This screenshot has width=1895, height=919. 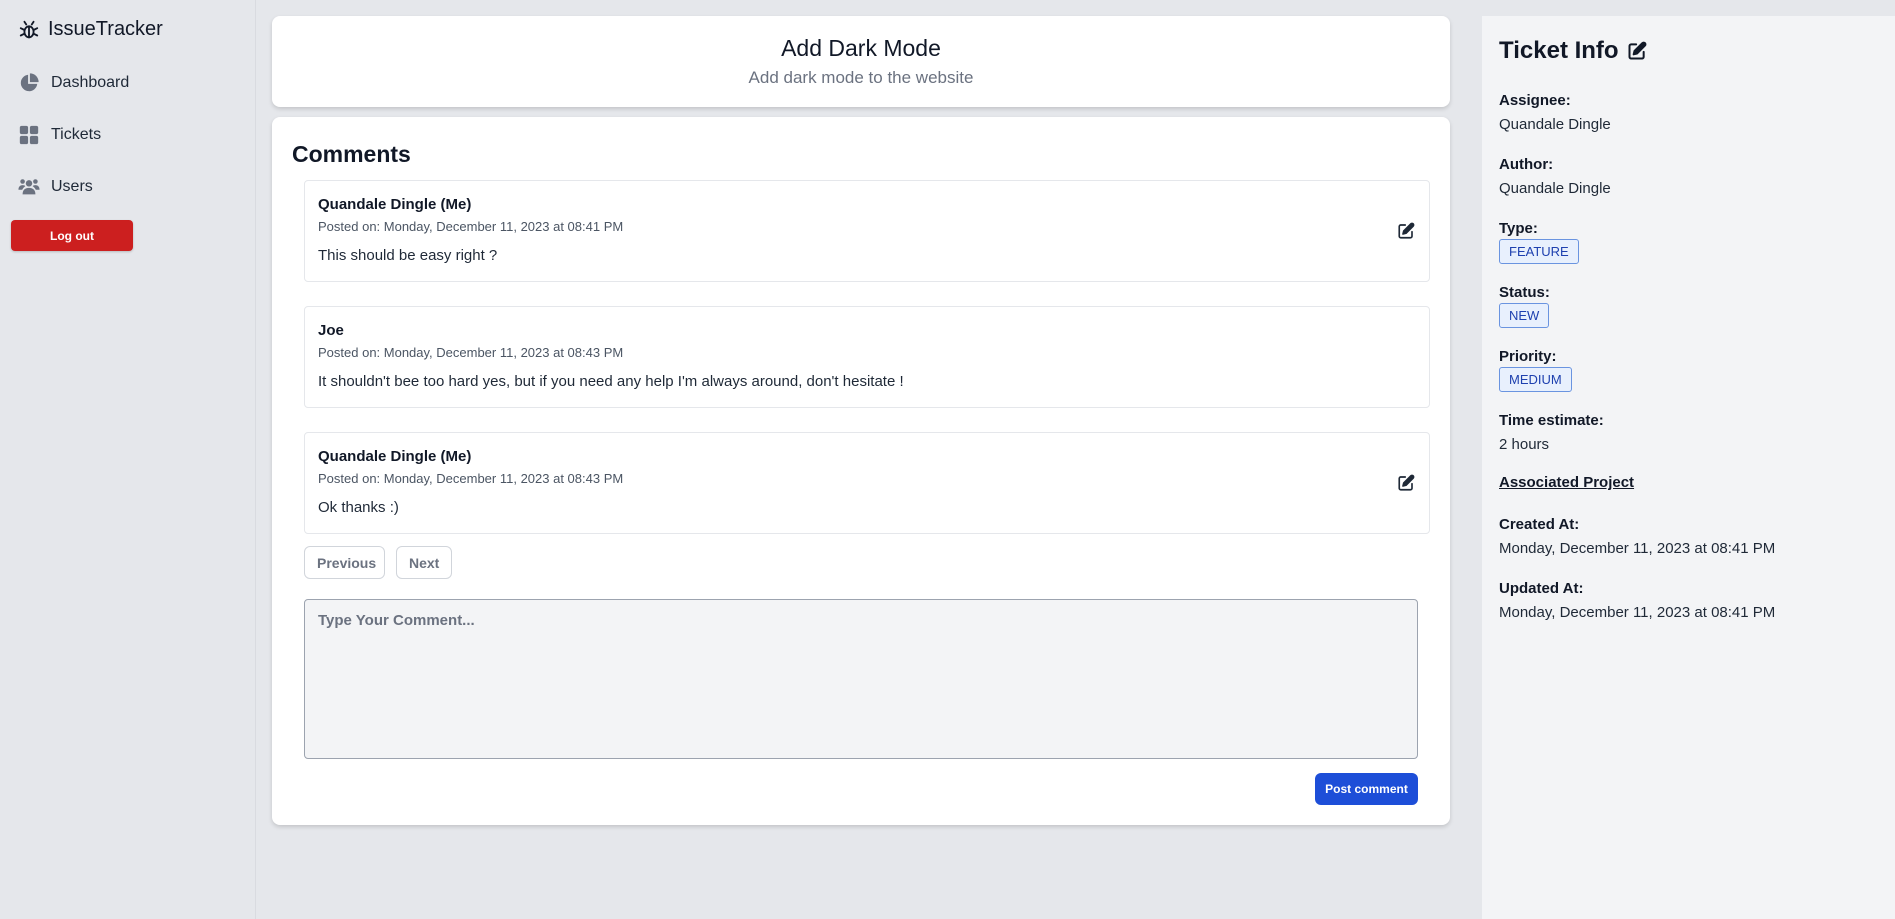 What do you see at coordinates (331, 330) in the screenshot?
I see `comment-author: Joe` at bounding box center [331, 330].